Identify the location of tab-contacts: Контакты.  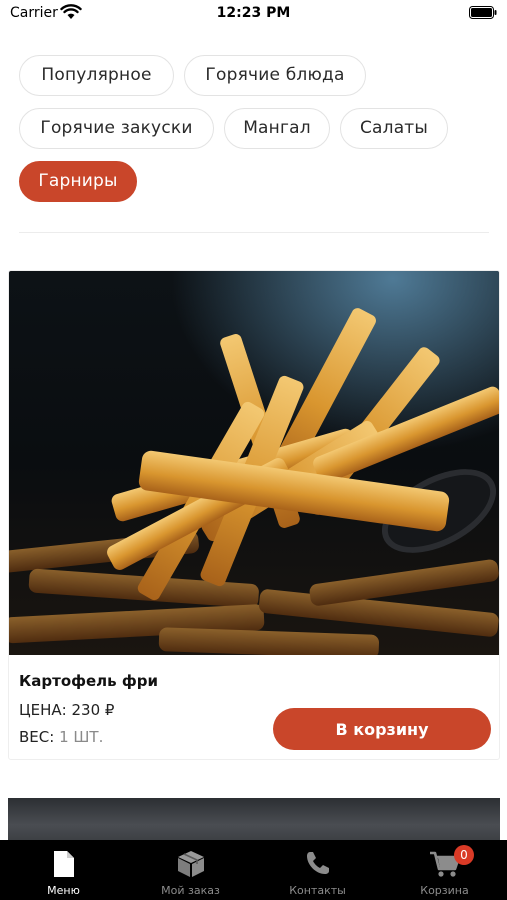
(317, 870).